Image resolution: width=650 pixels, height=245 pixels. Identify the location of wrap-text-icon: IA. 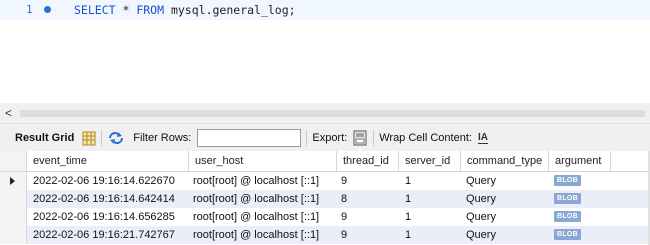
(482, 138).